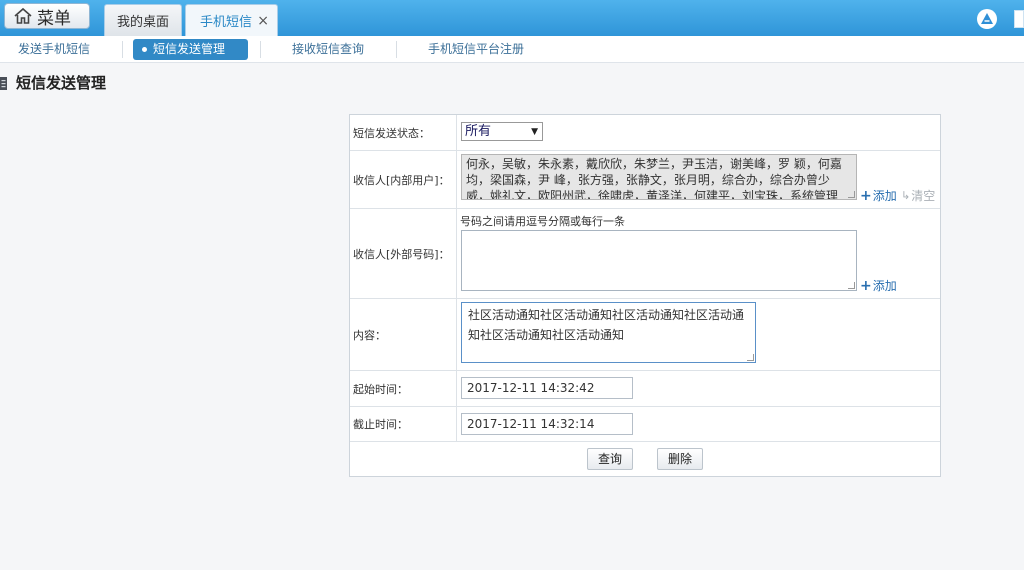 This screenshot has width=1024, height=570. Describe the element at coordinates (403, 424) in the screenshot. I see `end-time-label: 截止时间：` at that location.